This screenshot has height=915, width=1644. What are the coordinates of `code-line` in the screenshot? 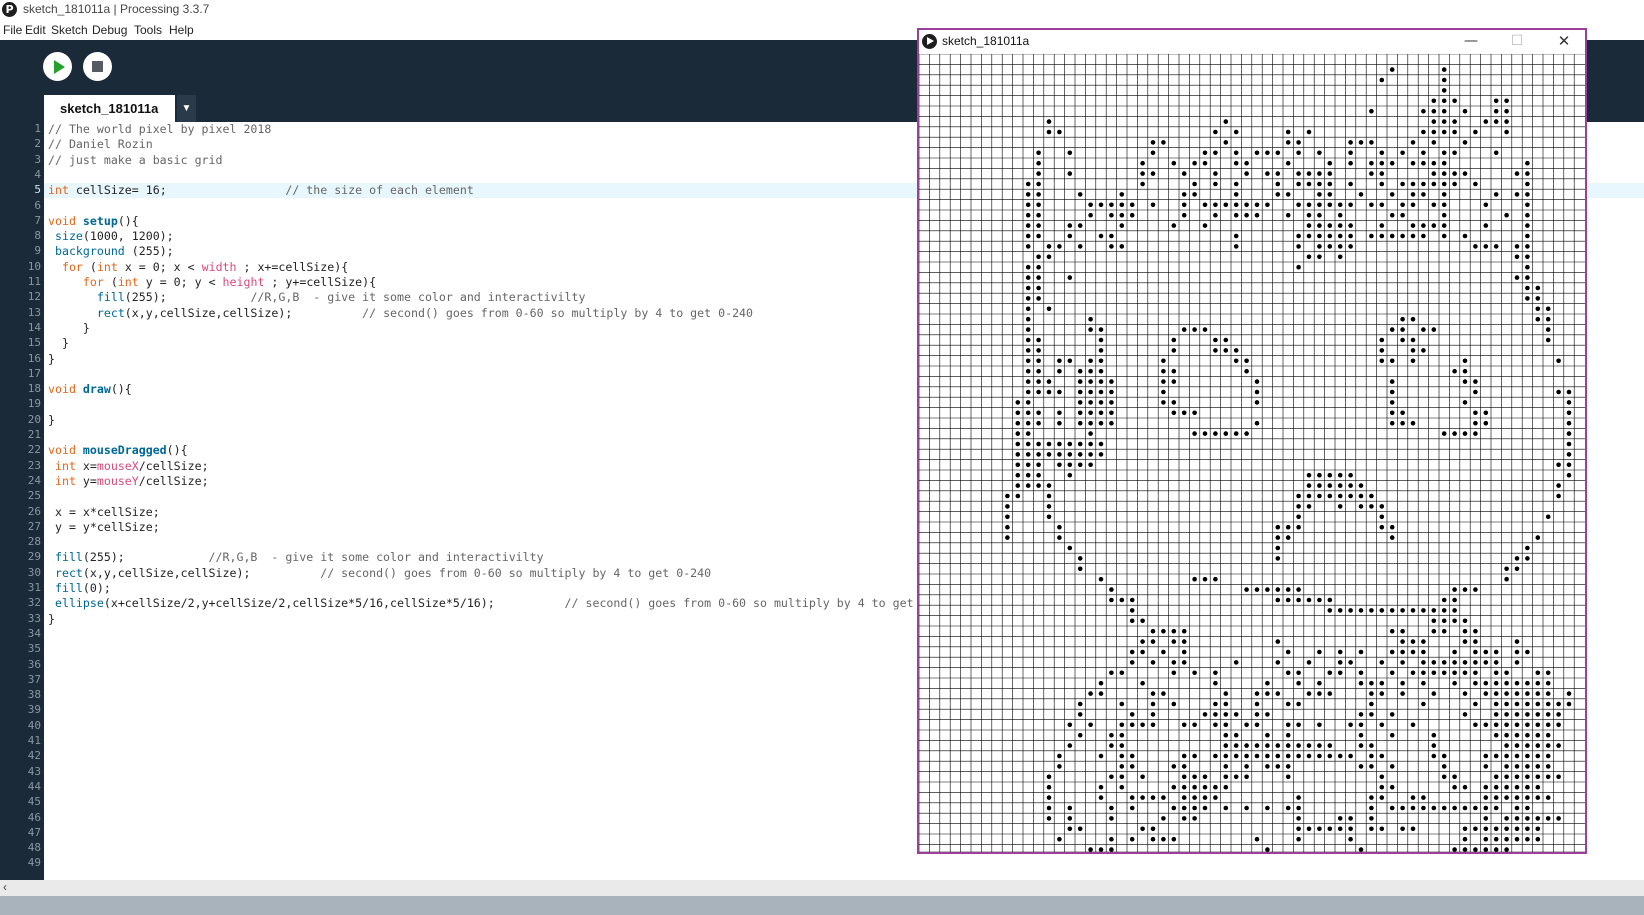 It's located at (844, 863).